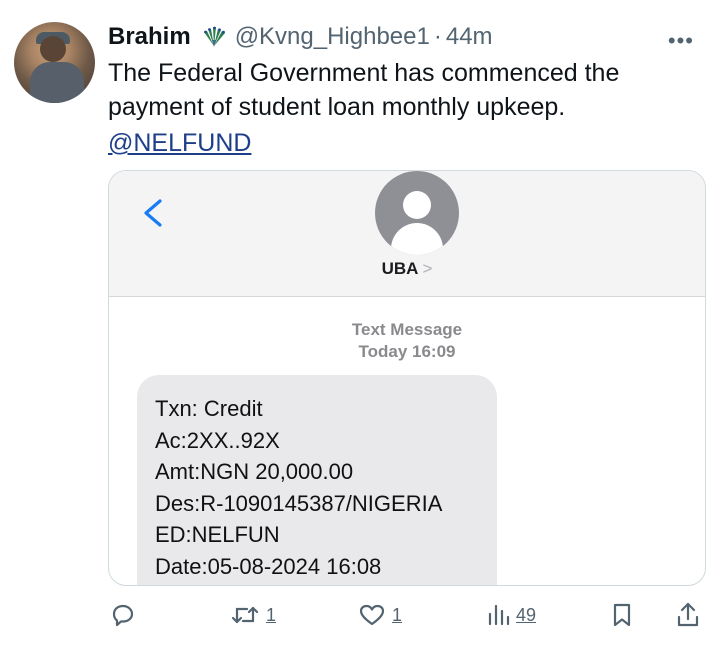 The image size is (720, 664). What do you see at coordinates (407, 329) in the screenshot?
I see `message-type-label: Text Message` at bounding box center [407, 329].